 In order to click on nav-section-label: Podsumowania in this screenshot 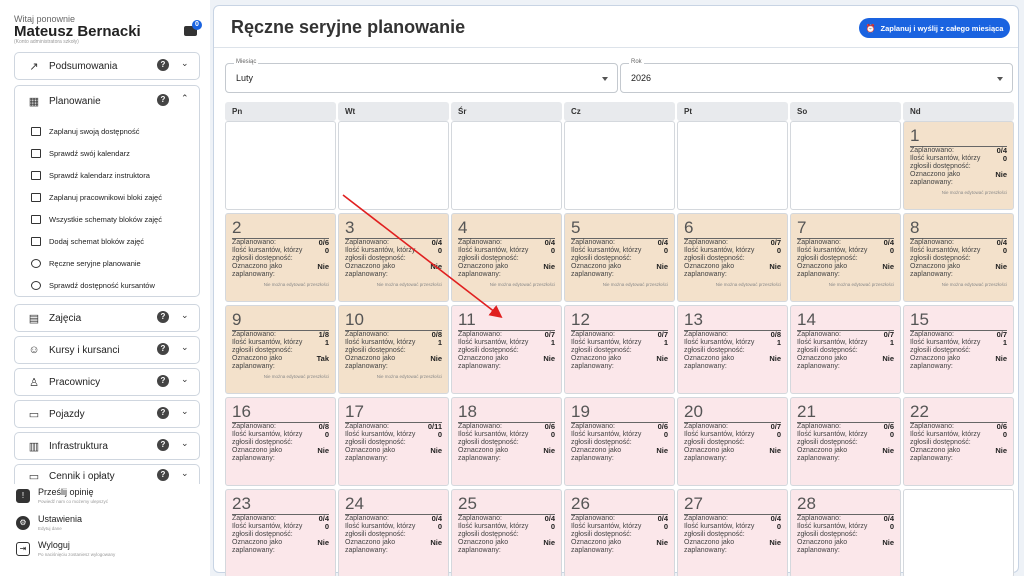, I will do `click(83, 66)`.